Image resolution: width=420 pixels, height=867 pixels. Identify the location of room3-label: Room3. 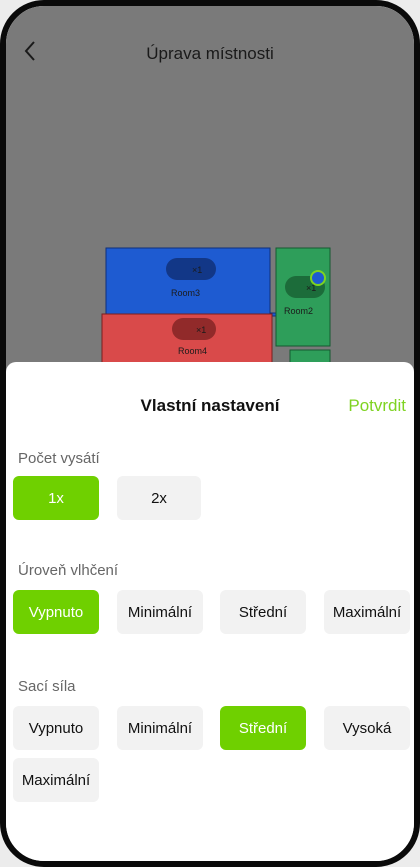
(185, 293).